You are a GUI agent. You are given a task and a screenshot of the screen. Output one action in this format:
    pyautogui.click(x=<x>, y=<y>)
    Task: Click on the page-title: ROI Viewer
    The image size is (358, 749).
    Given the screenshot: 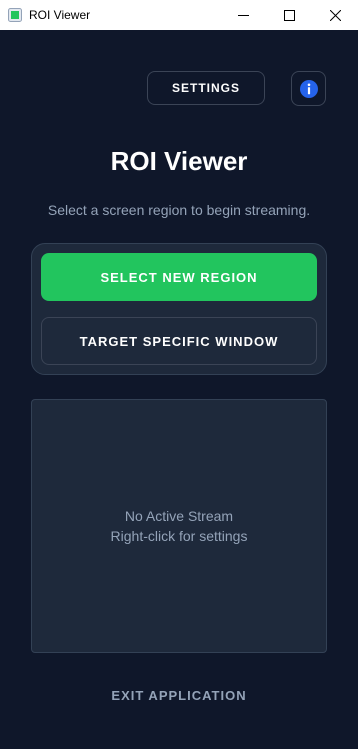 What is the action you would take?
    pyautogui.click(x=179, y=161)
    